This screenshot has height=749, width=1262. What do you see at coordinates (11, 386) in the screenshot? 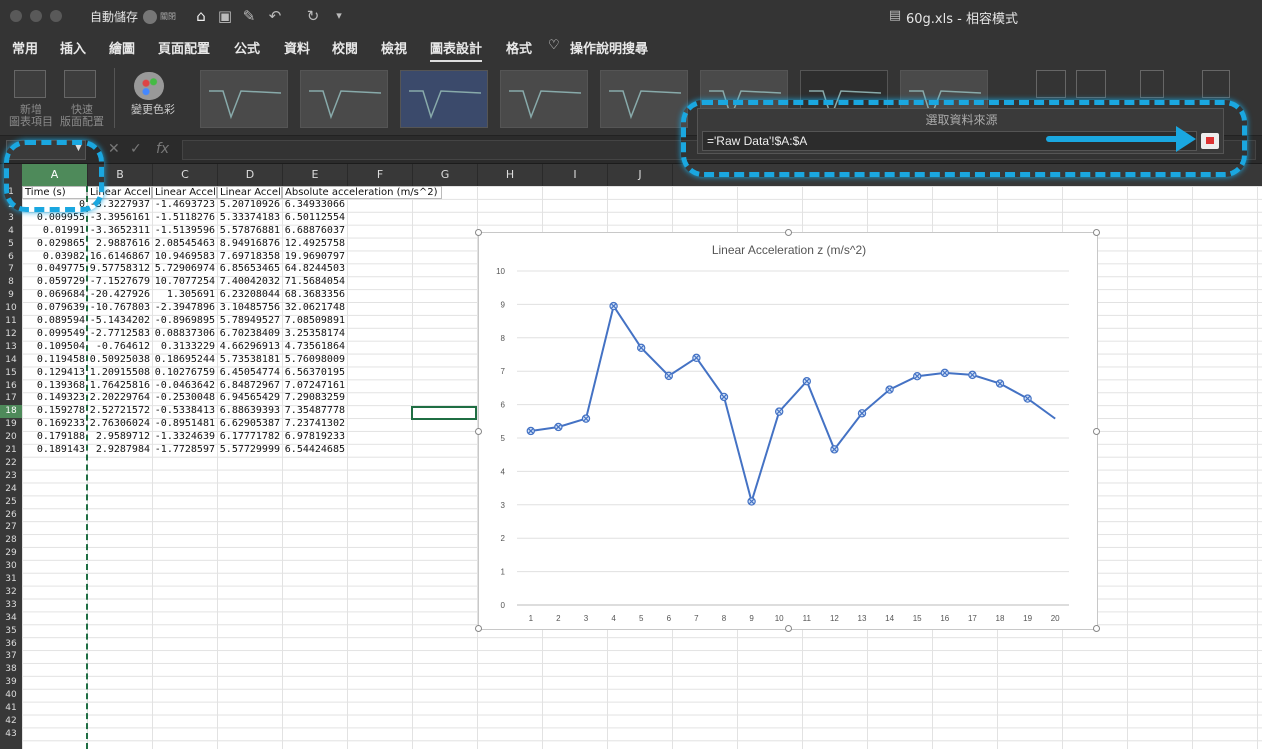
I see `row-header: 16` at bounding box center [11, 386].